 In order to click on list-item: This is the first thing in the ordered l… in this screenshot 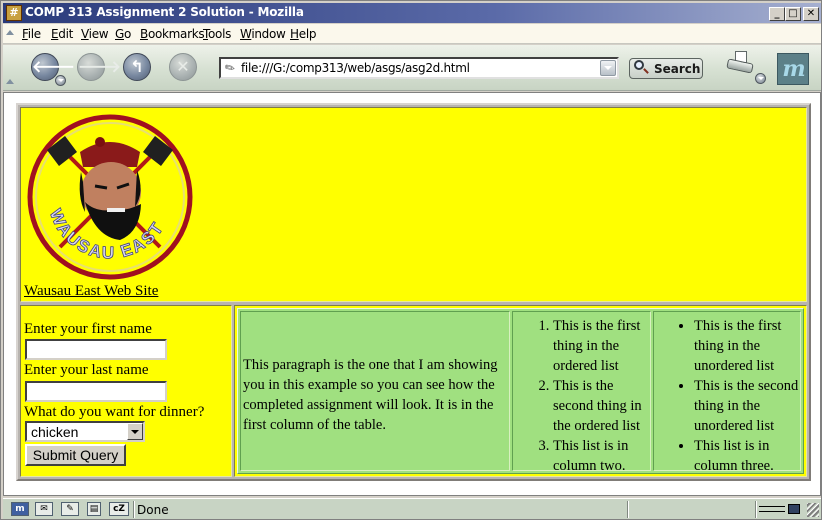, I will do `click(603, 346)`.